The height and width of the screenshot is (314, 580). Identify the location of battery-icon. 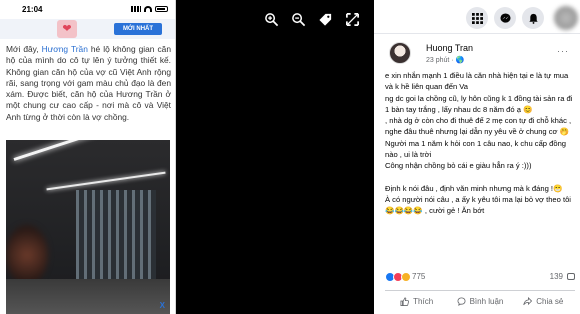
(161, 9).